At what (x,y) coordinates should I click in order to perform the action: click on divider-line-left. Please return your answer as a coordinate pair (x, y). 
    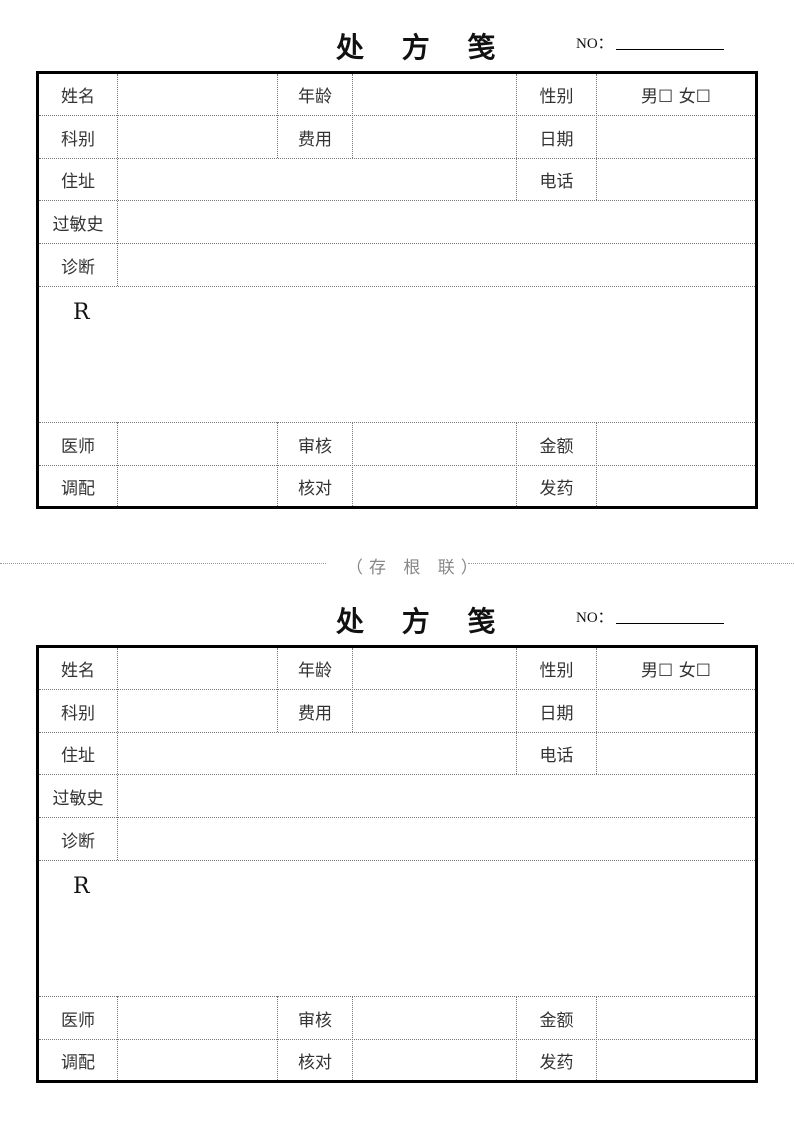
    Looking at the image, I should click on (163, 563).